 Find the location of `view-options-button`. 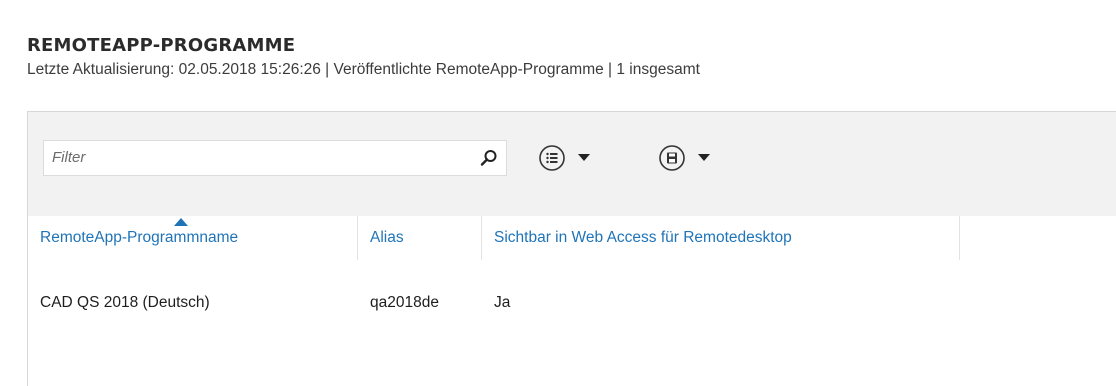

view-options-button is located at coordinates (578, 158).